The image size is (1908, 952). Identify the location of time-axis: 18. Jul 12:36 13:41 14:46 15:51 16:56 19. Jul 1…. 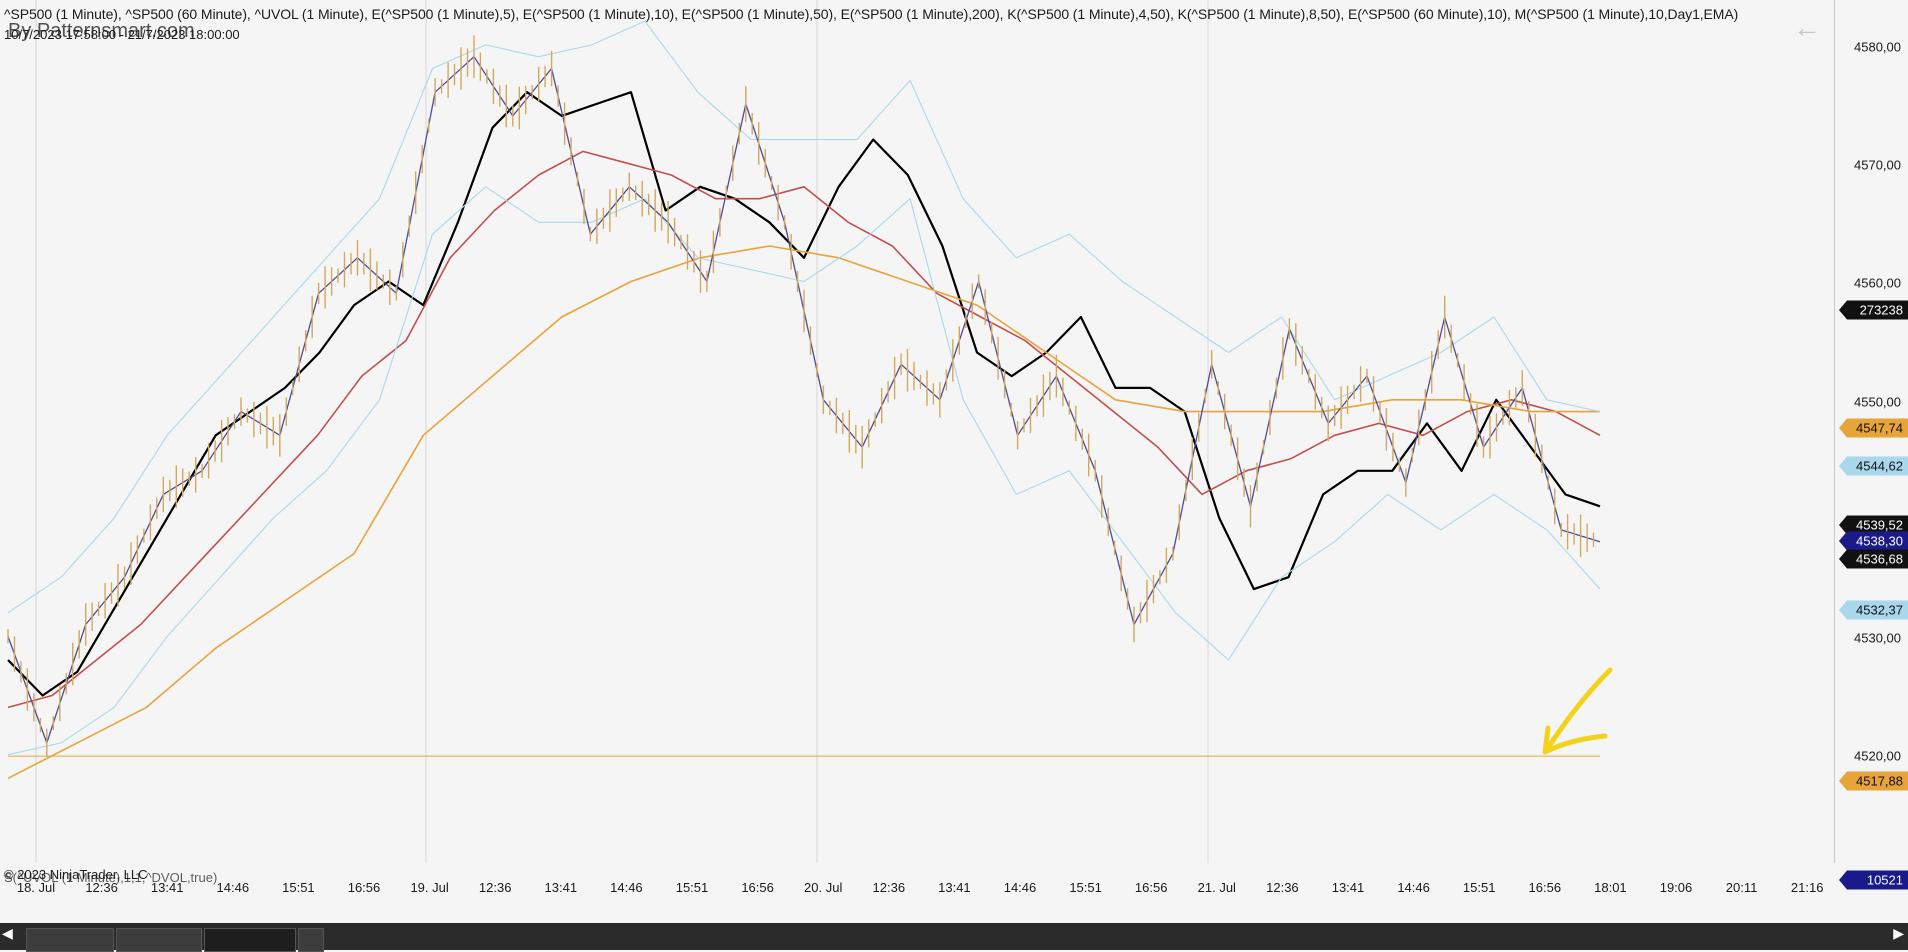
(954, 900).